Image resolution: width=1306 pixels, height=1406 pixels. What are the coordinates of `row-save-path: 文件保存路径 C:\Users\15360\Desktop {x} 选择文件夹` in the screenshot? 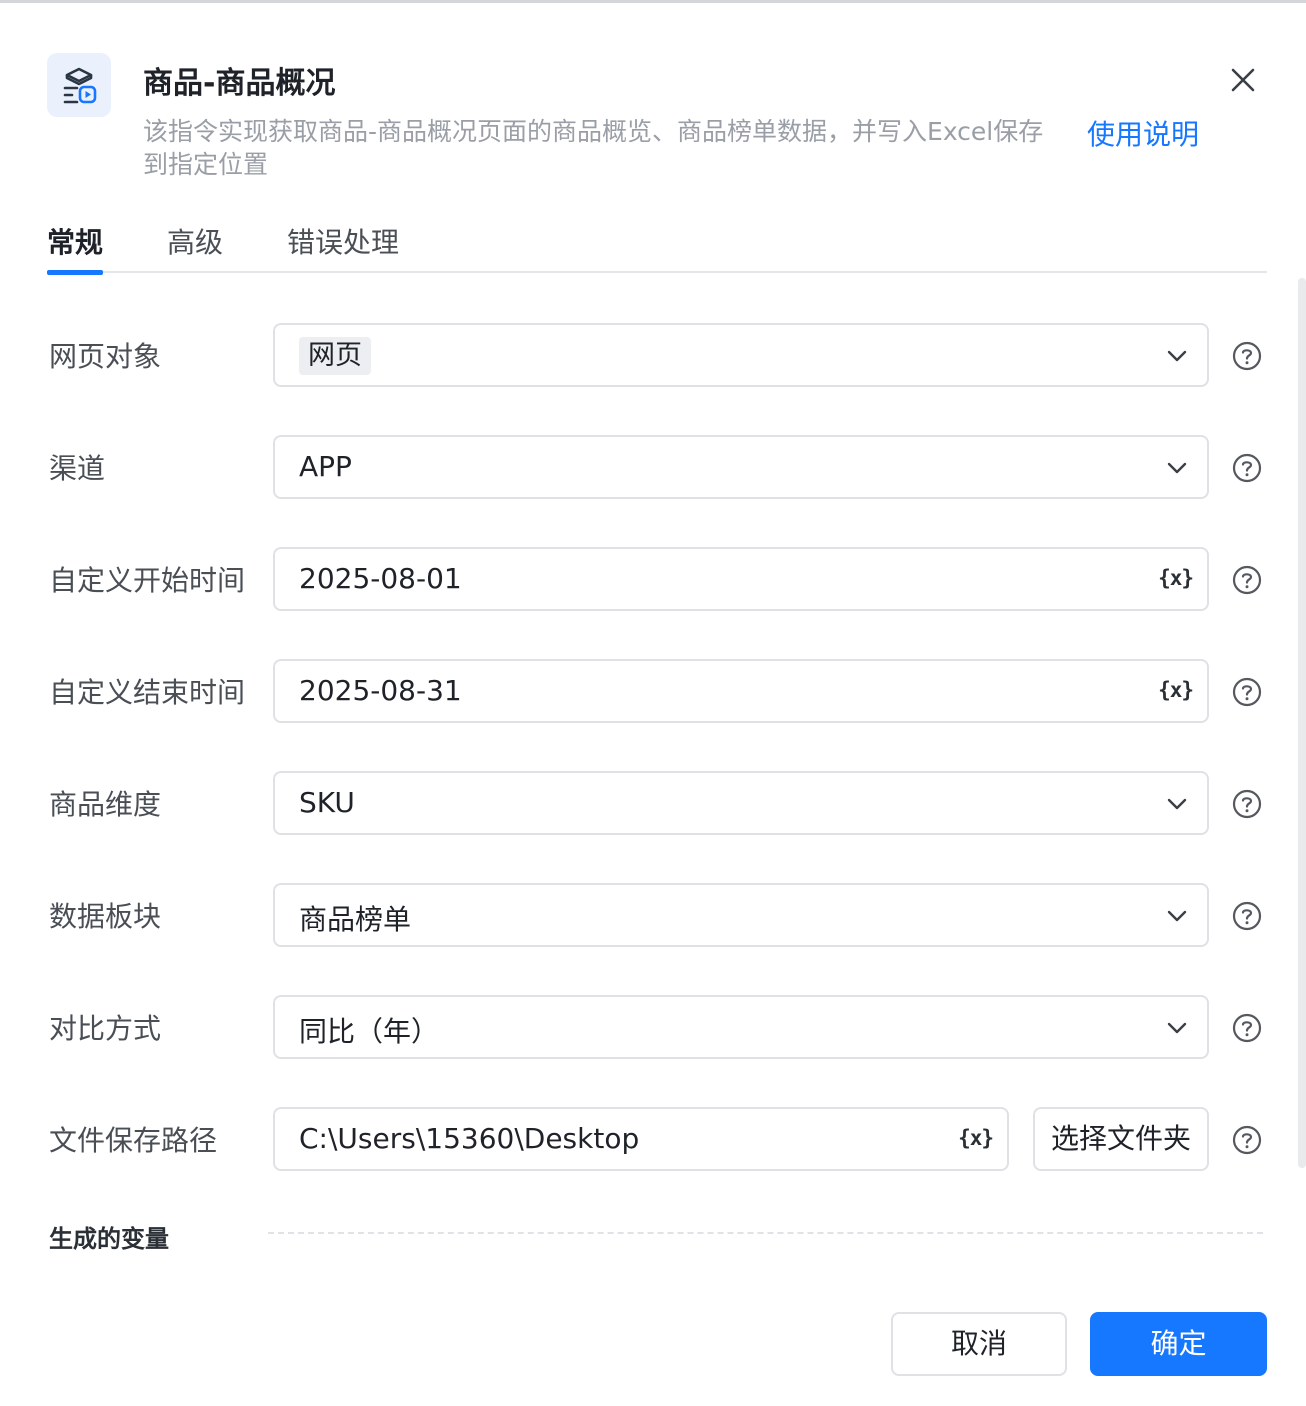 It's located at (653, 1139).